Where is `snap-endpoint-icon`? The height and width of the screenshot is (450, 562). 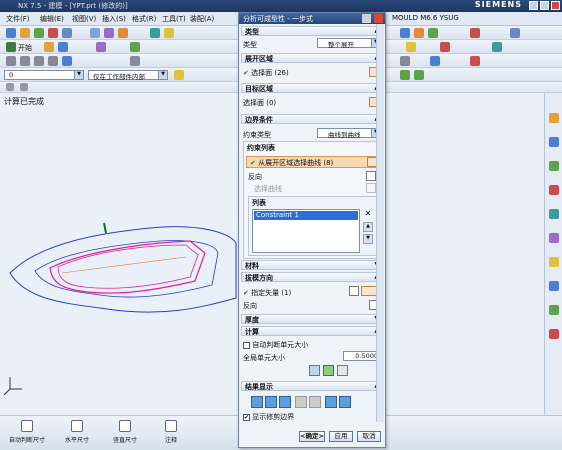 snap-endpoint-icon is located at coordinates (405, 75).